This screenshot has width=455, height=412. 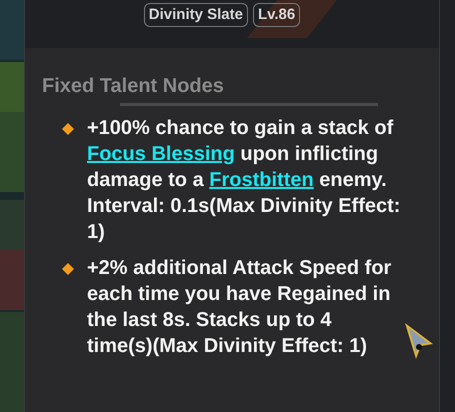 I want to click on tag-badge: Lv.86, so click(x=276, y=15).